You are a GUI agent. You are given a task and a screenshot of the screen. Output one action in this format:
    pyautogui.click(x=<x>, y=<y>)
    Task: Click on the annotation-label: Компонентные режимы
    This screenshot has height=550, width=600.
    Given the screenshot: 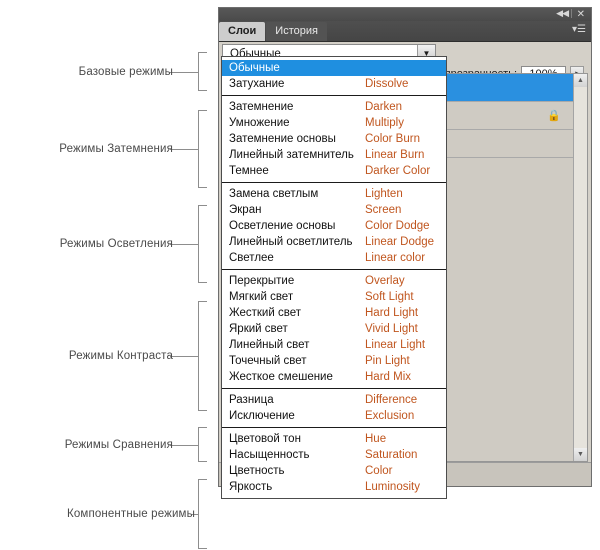 What is the action you would take?
    pyautogui.click(x=131, y=514)
    